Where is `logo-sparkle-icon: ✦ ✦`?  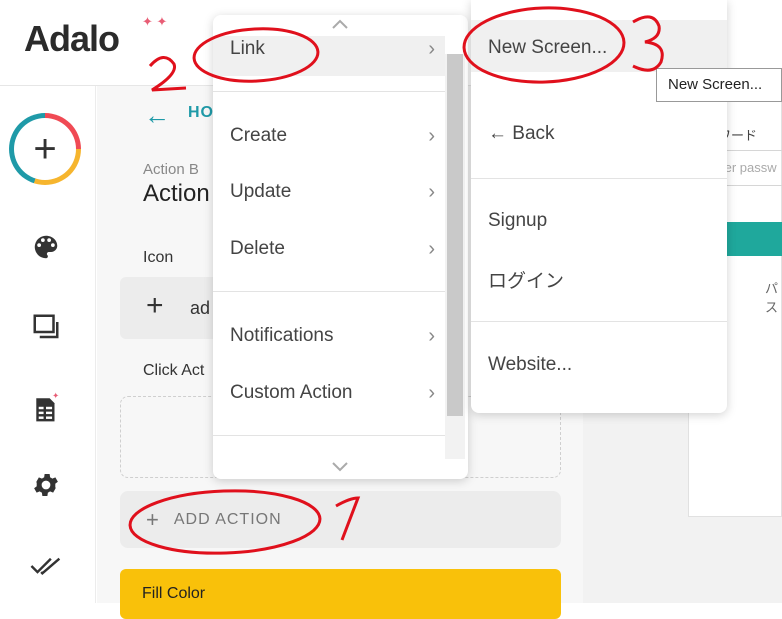
logo-sparkle-icon: ✦ ✦ is located at coordinates (155, 21).